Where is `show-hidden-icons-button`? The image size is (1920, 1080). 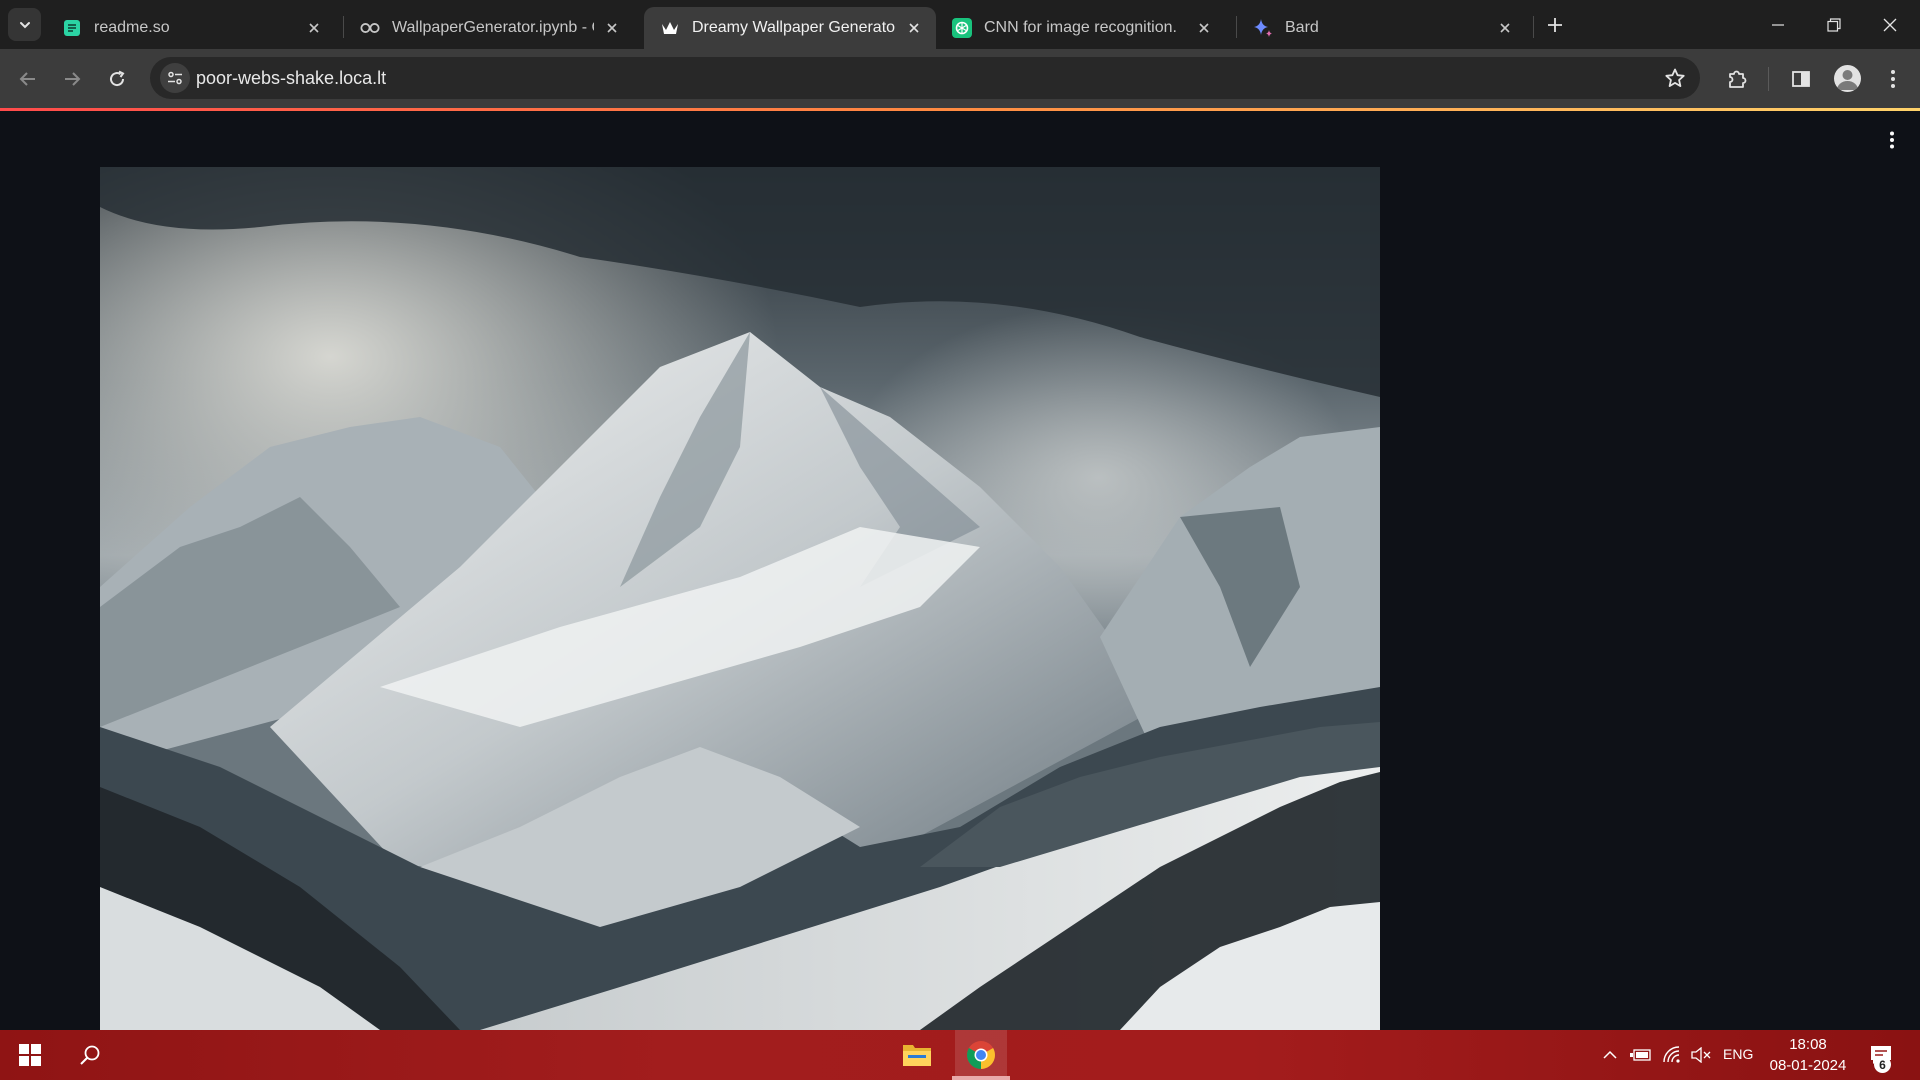
show-hidden-icons-button is located at coordinates (1610, 1055).